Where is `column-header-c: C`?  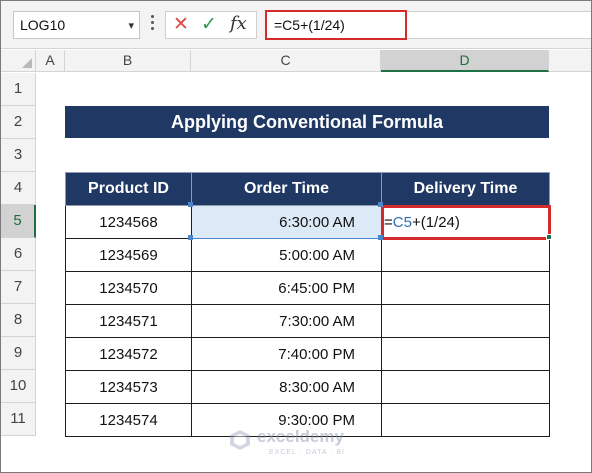 column-header-c: C is located at coordinates (286, 61).